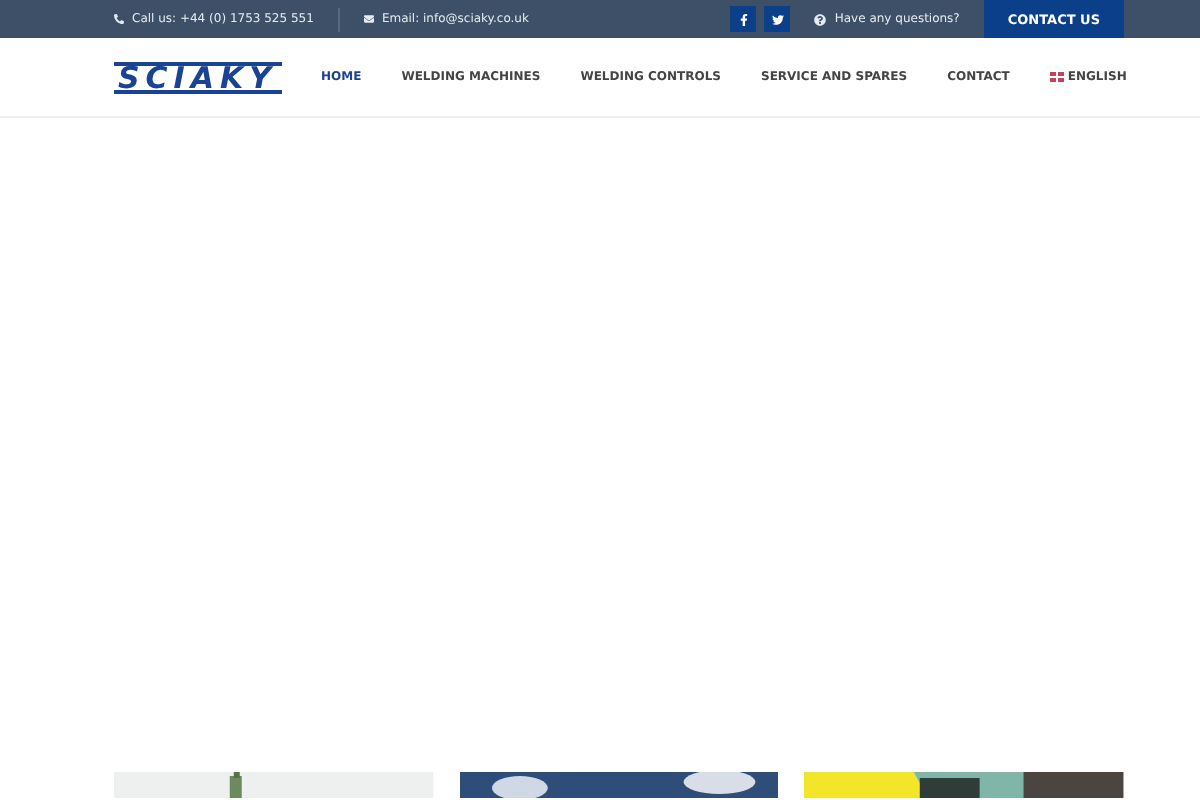 The image size is (1200, 800). I want to click on twitter-link, so click(777, 19).